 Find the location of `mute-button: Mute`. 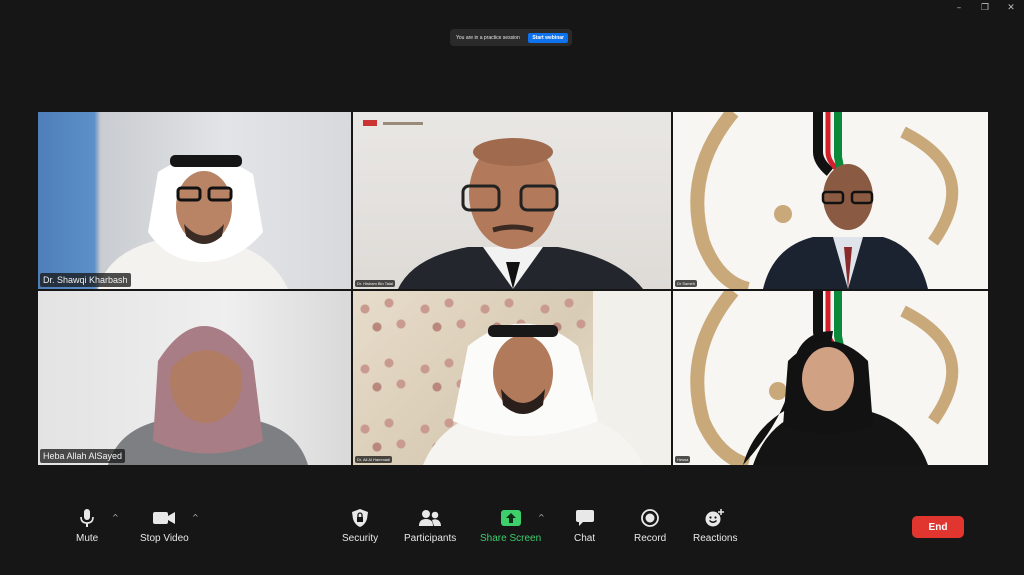

mute-button: Mute is located at coordinates (87, 526).